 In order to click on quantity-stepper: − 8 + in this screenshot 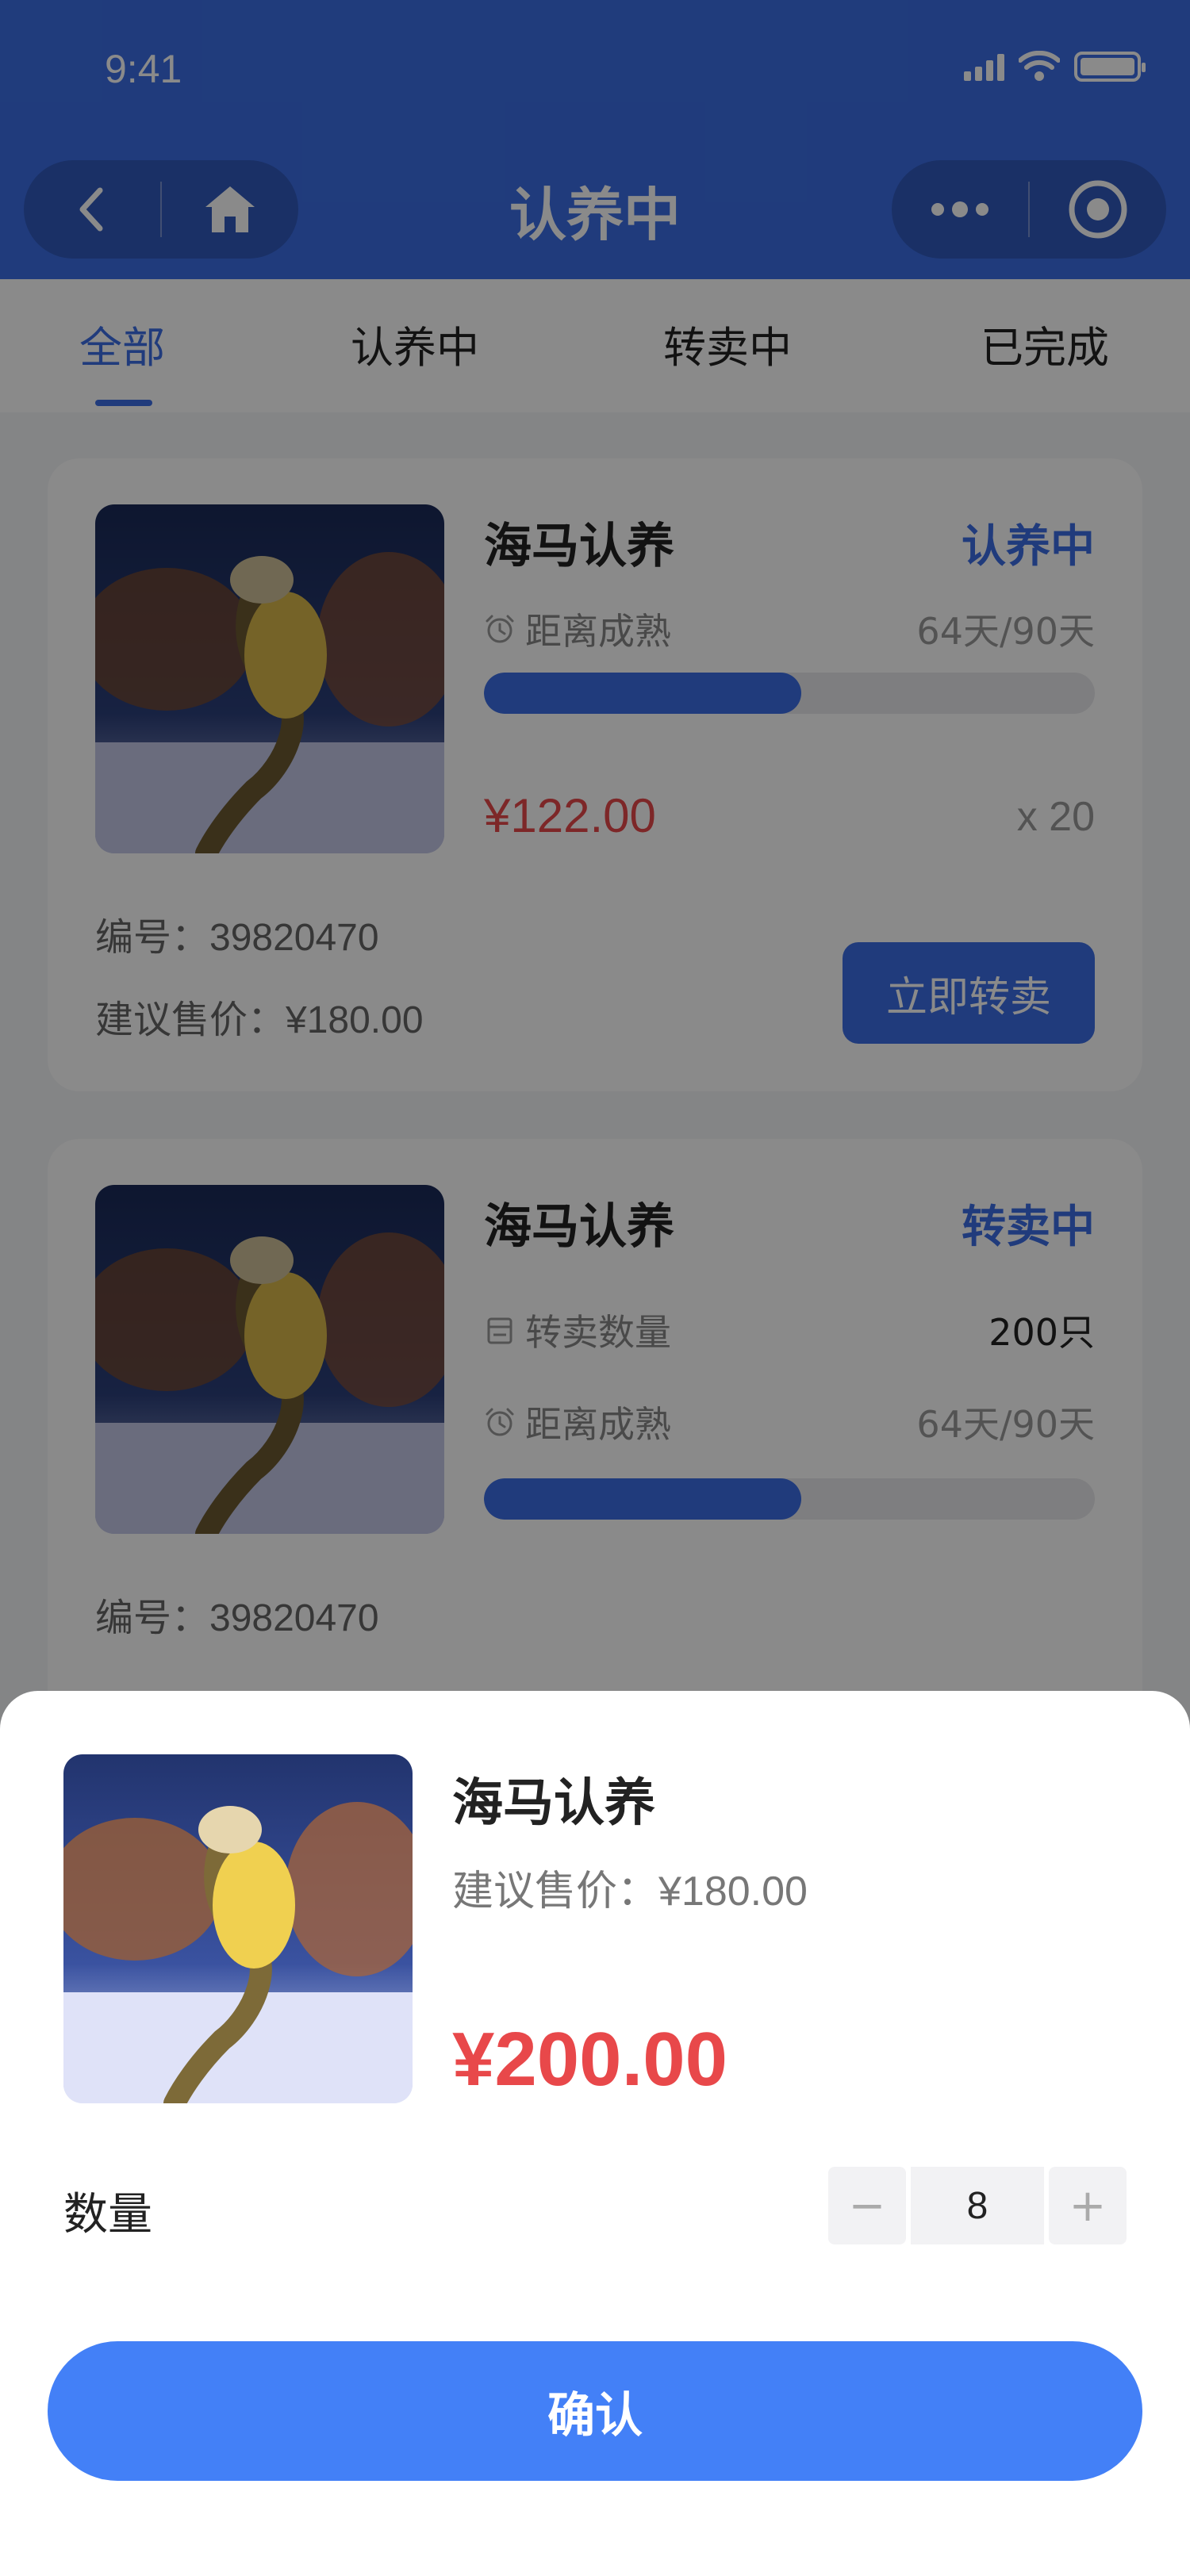, I will do `click(977, 2205)`.